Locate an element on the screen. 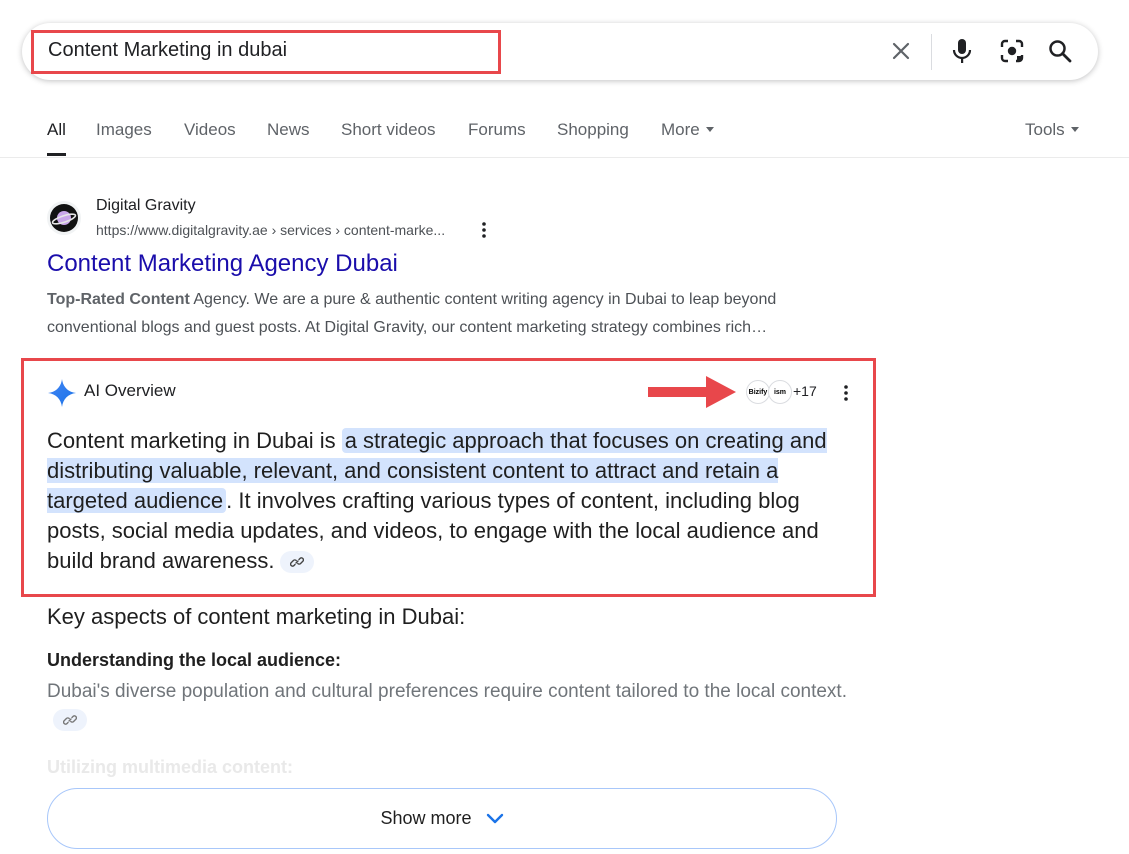 This screenshot has height=854, width=1129. aspect-title: Understanding the local audience: is located at coordinates (194, 660).